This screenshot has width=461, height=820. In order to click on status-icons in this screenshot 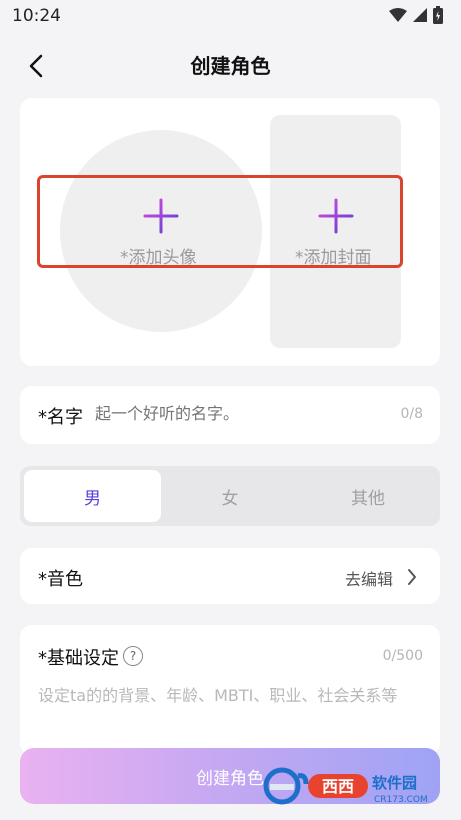, I will do `click(416, 15)`.